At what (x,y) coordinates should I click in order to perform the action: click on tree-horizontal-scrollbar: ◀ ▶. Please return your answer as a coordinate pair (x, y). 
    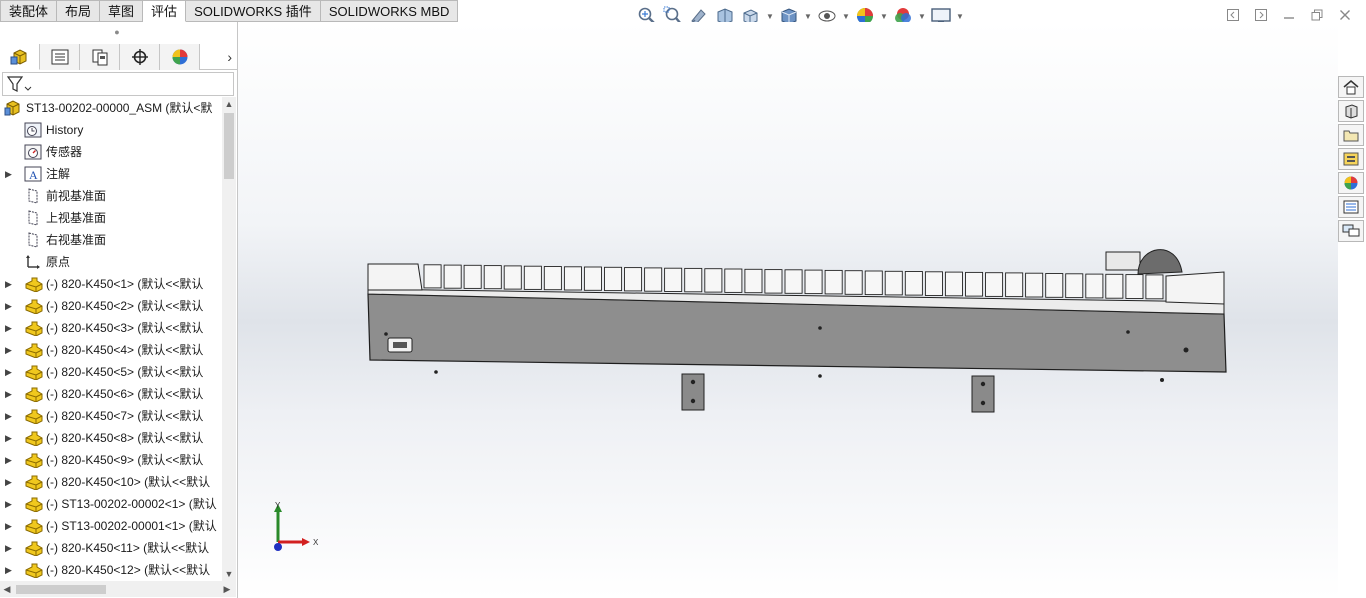
    Looking at the image, I should click on (118, 589).